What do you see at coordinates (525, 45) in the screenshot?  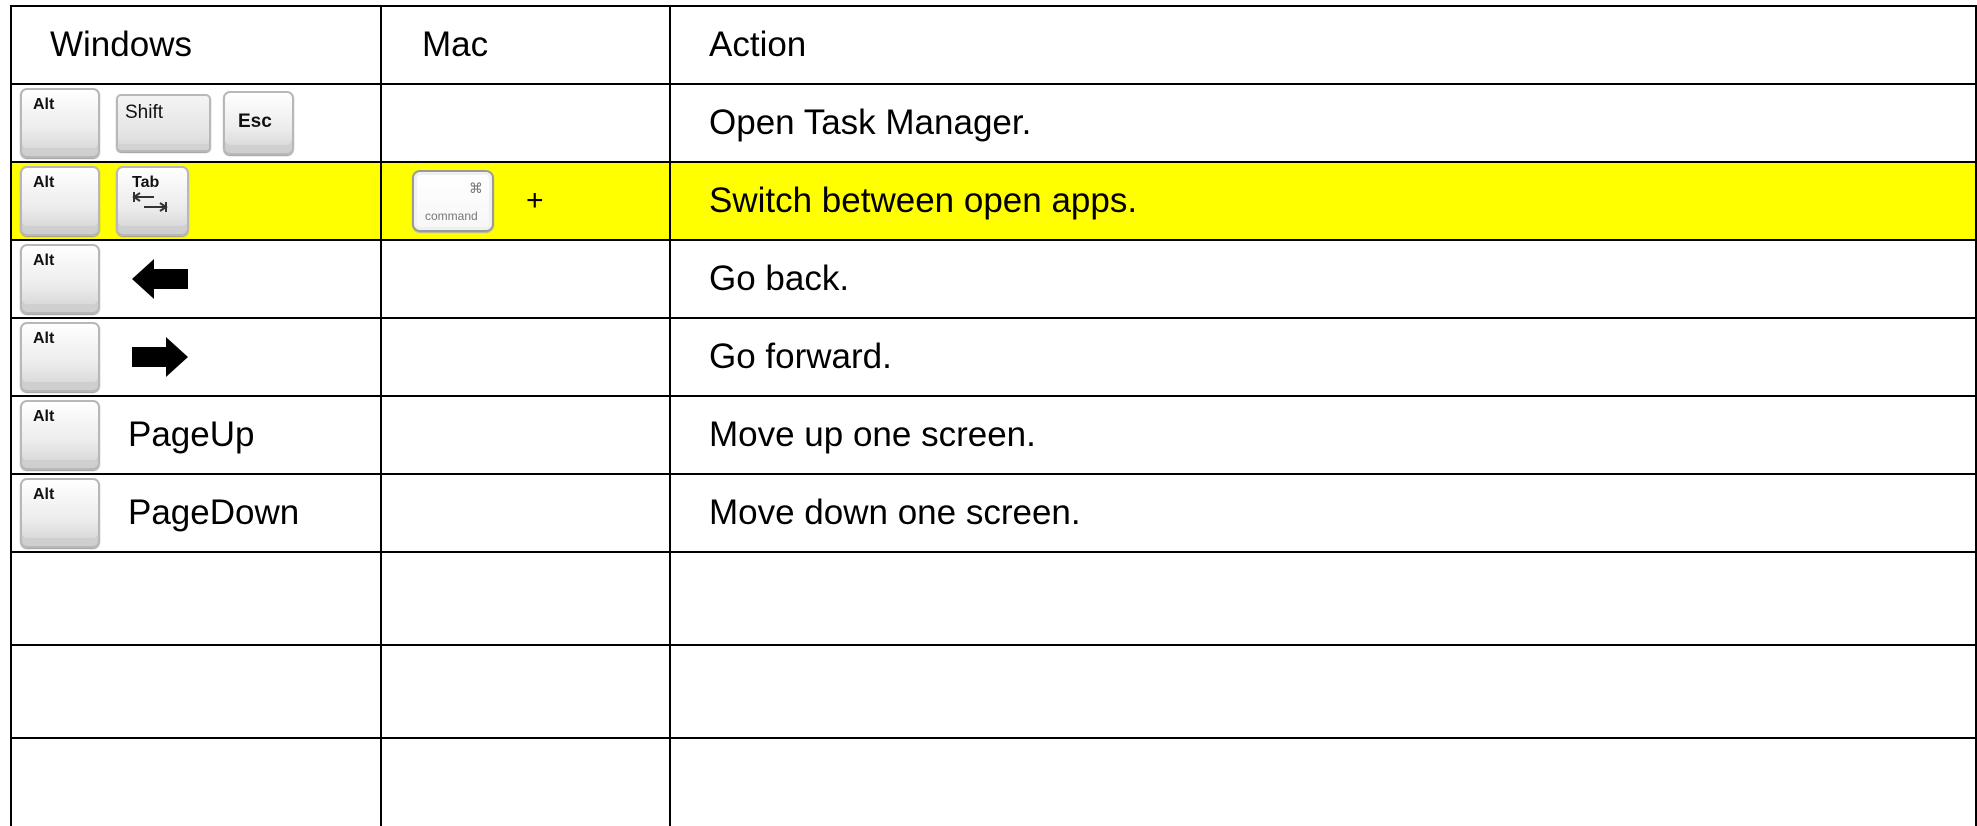 I see `header-mac-cell: Mac` at bounding box center [525, 45].